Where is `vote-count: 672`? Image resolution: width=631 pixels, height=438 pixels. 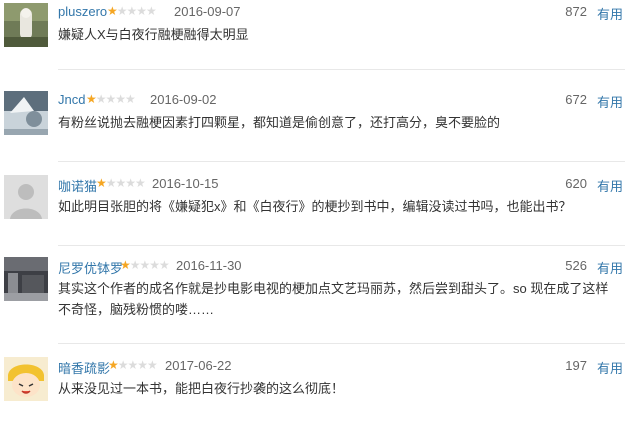
vote-count: 672 is located at coordinates (576, 99).